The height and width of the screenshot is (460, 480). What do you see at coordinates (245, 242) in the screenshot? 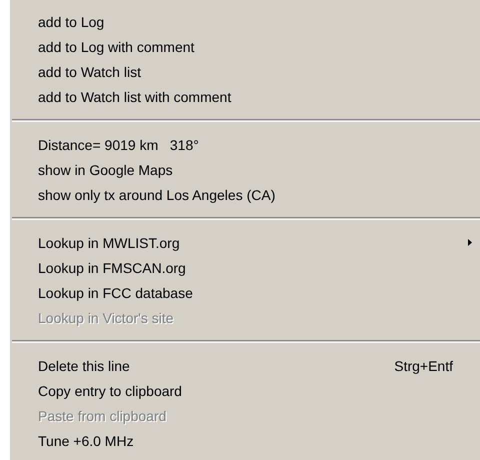
I see `menu-item: Lookup in MWLIST.org` at bounding box center [245, 242].